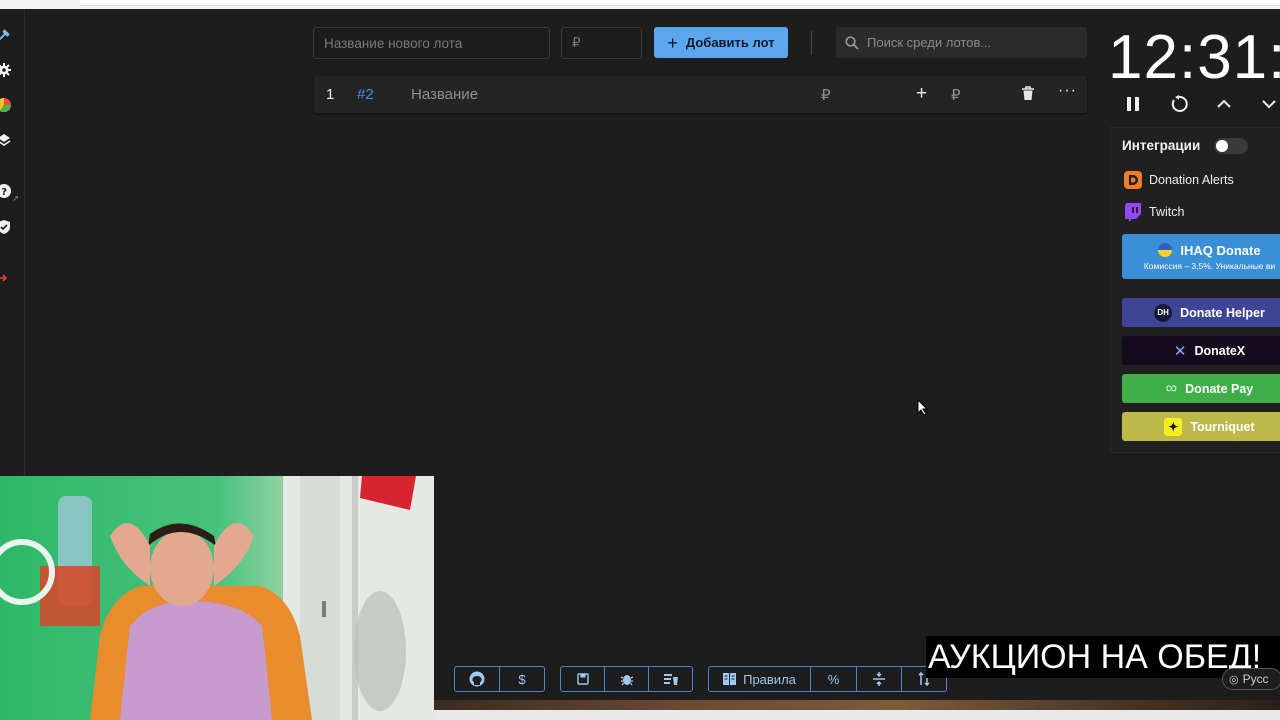 The width and height of the screenshot is (1280, 720). Describe the element at coordinates (730, 42) in the screenshot. I see `add-lot-label: Добавить лот` at that location.